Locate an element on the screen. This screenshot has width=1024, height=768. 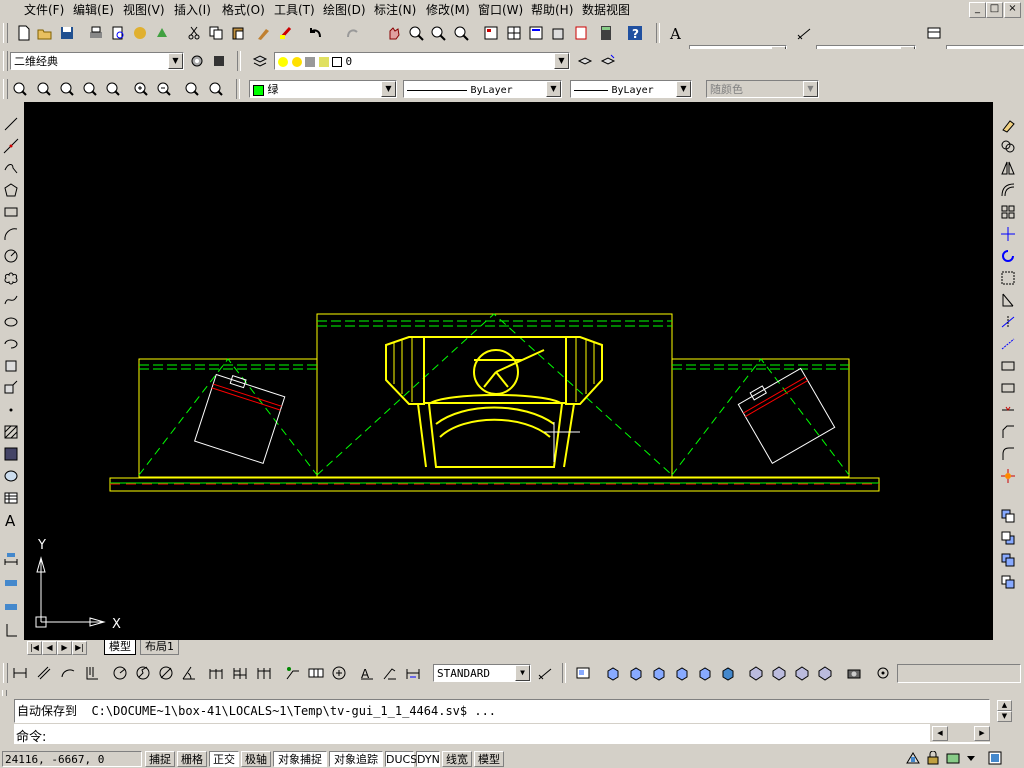
scroll-down-button: ▼ is located at coordinates (1004, 716).